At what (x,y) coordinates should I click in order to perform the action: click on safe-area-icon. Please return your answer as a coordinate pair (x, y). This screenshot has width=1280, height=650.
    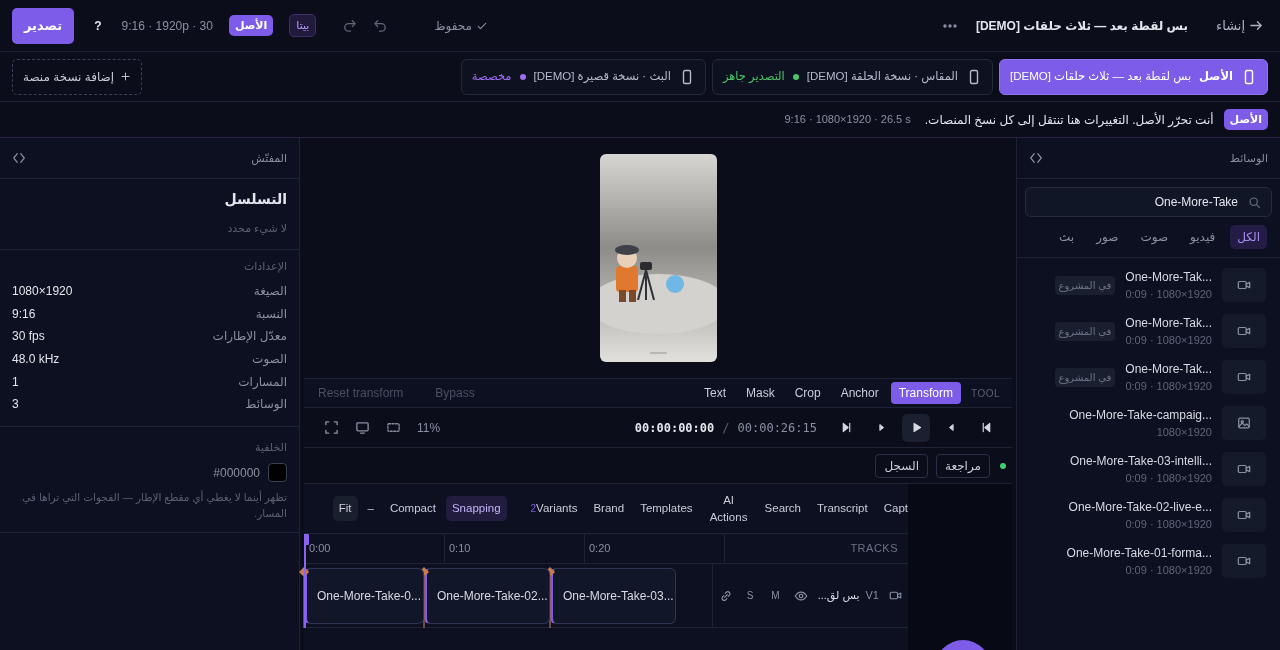
    Looking at the image, I should click on (393, 427).